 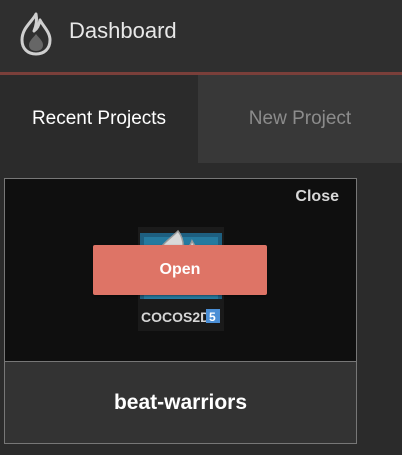 What do you see at coordinates (317, 197) in the screenshot?
I see `close-button: Close` at bounding box center [317, 197].